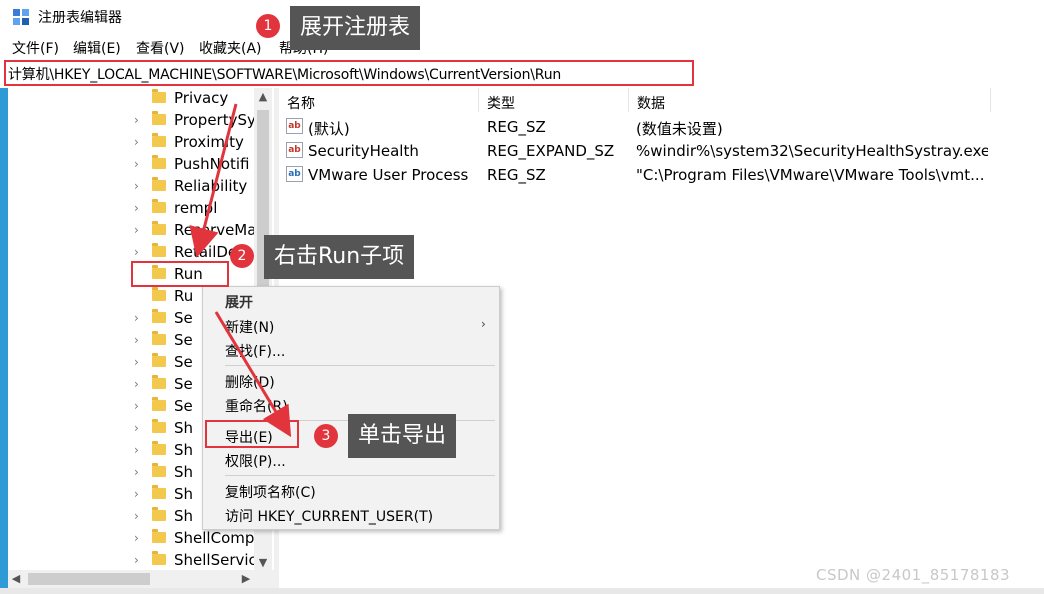 This screenshot has width=1044, height=594. What do you see at coordinates (131, 209) in the screenshot?
I see `tree-item: › rempl` at bounding box center [131, 209].